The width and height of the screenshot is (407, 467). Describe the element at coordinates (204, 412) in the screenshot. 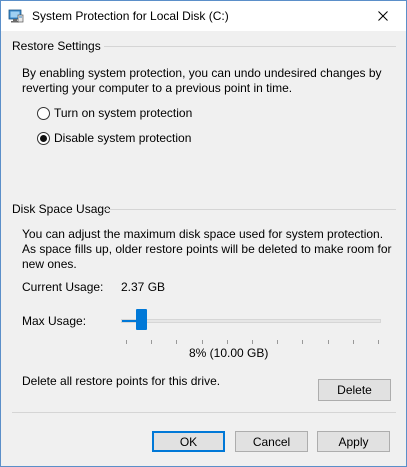

I see `footer-divider` at that location.